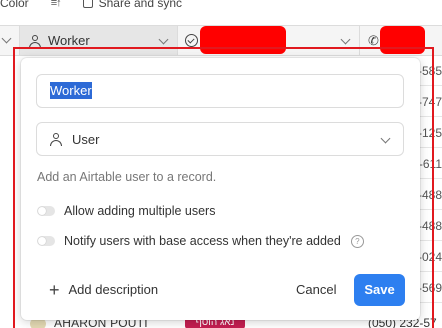 The height and width of the screenshot is (328, 442). I want to click on add-description-button: + Add description, so click(104, 289).